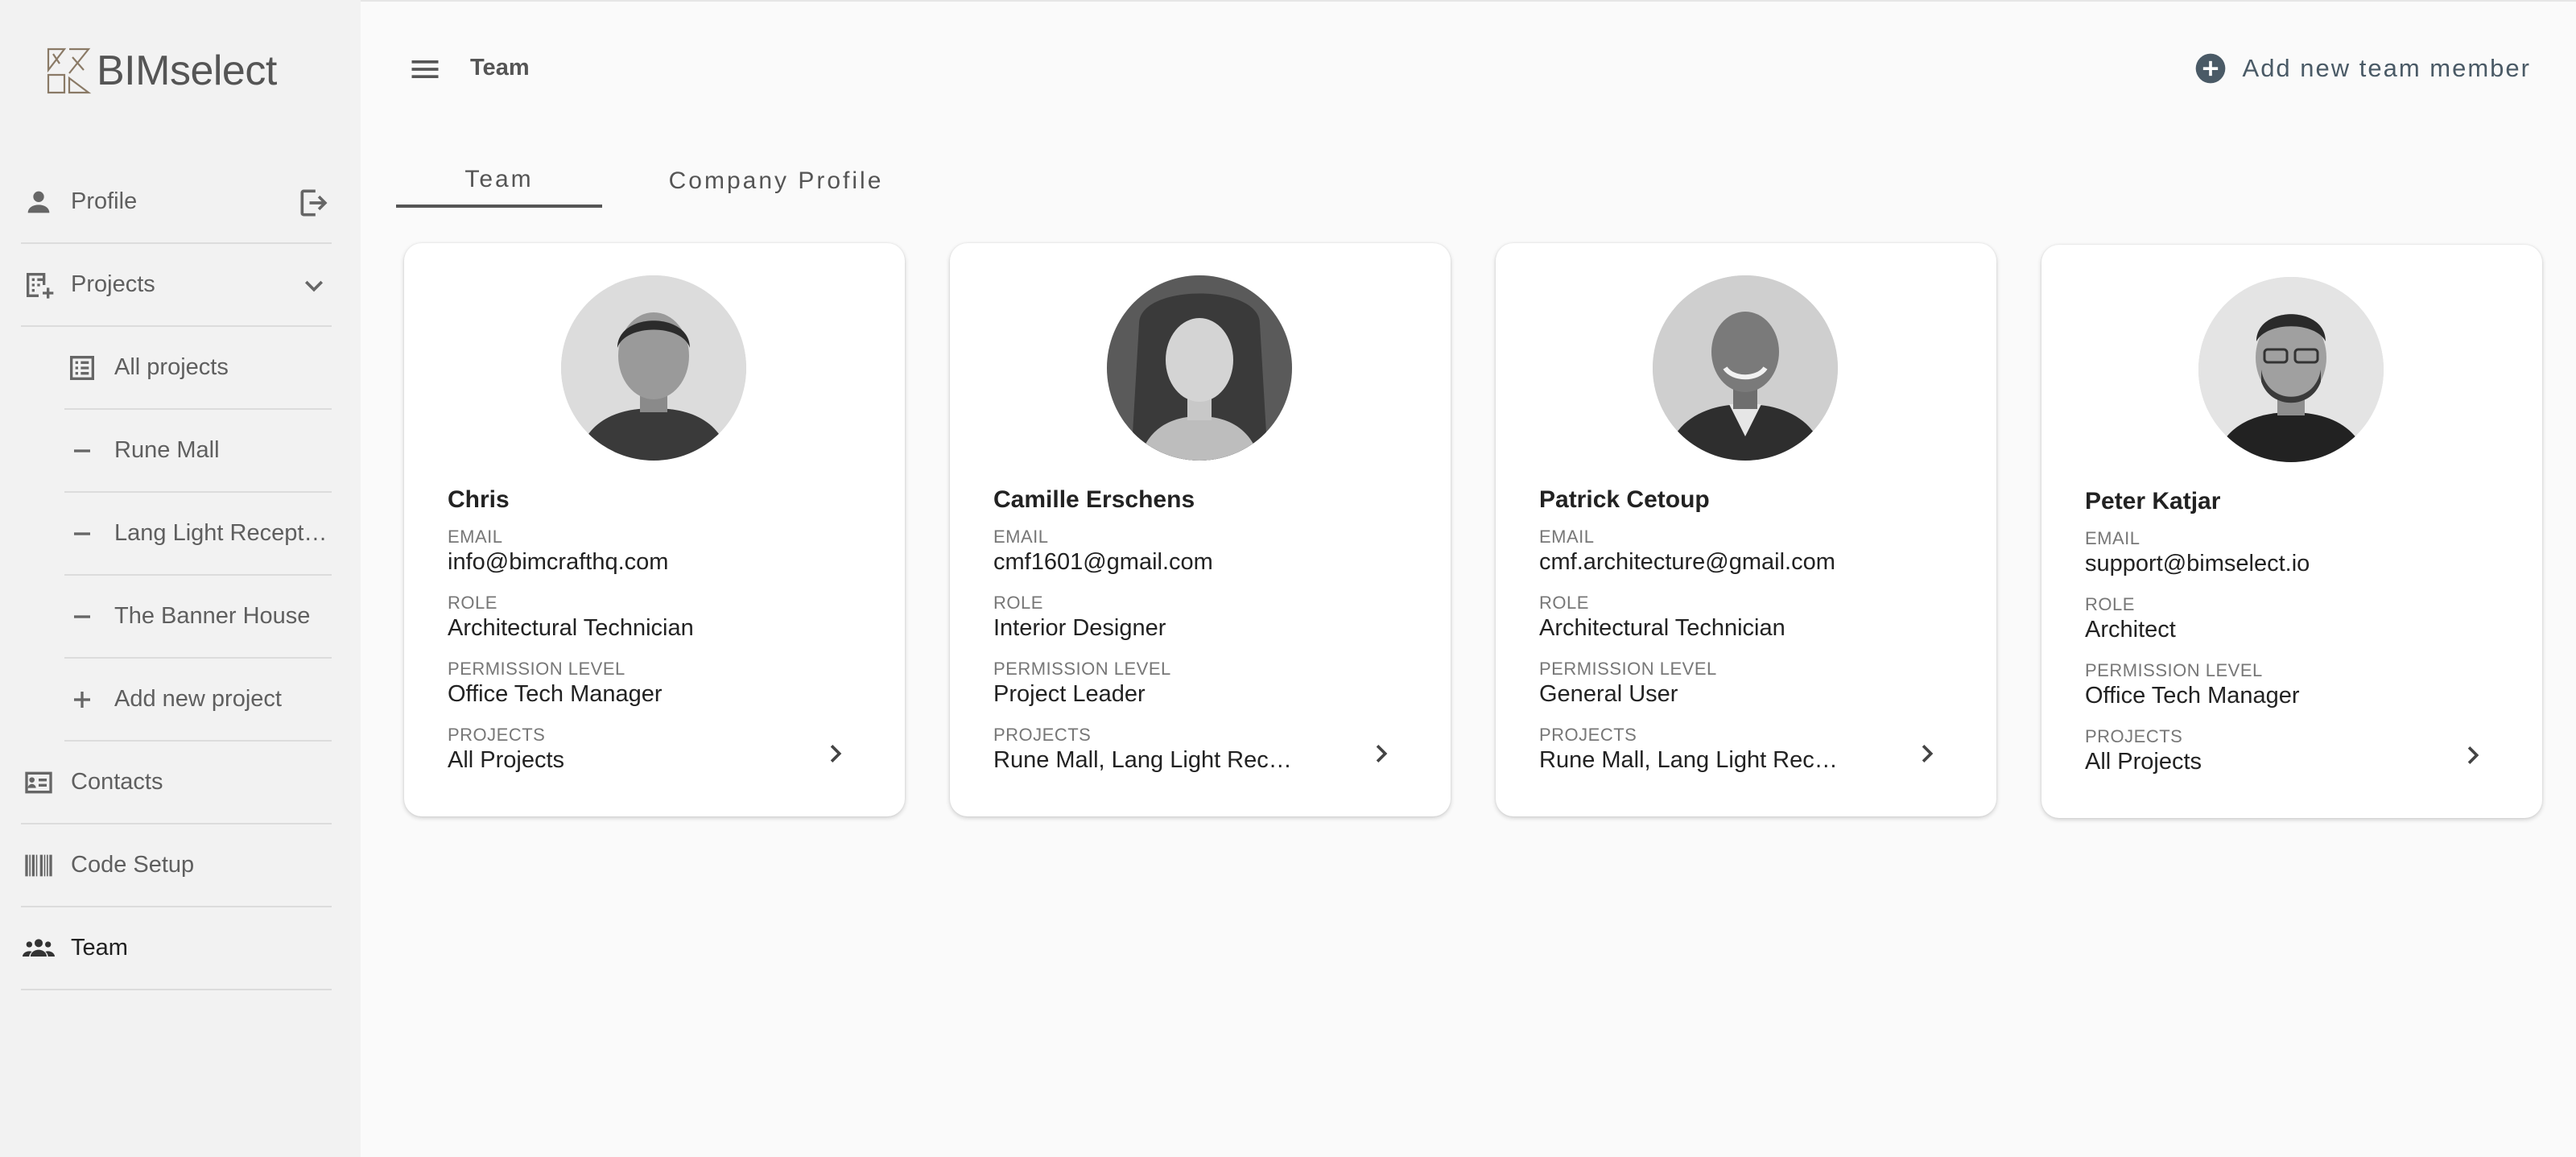  I want to click on logo-text: BIMselect, so click(187, 71).